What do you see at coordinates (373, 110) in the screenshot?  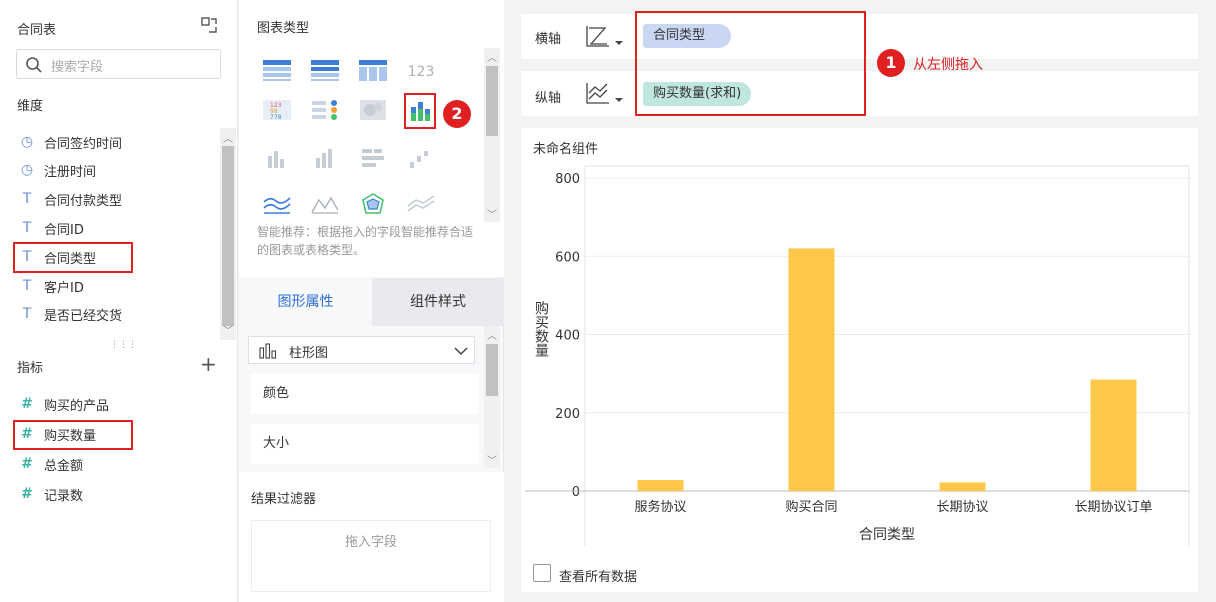 I see `heat-map-icon` at bounding box center [373, 110].